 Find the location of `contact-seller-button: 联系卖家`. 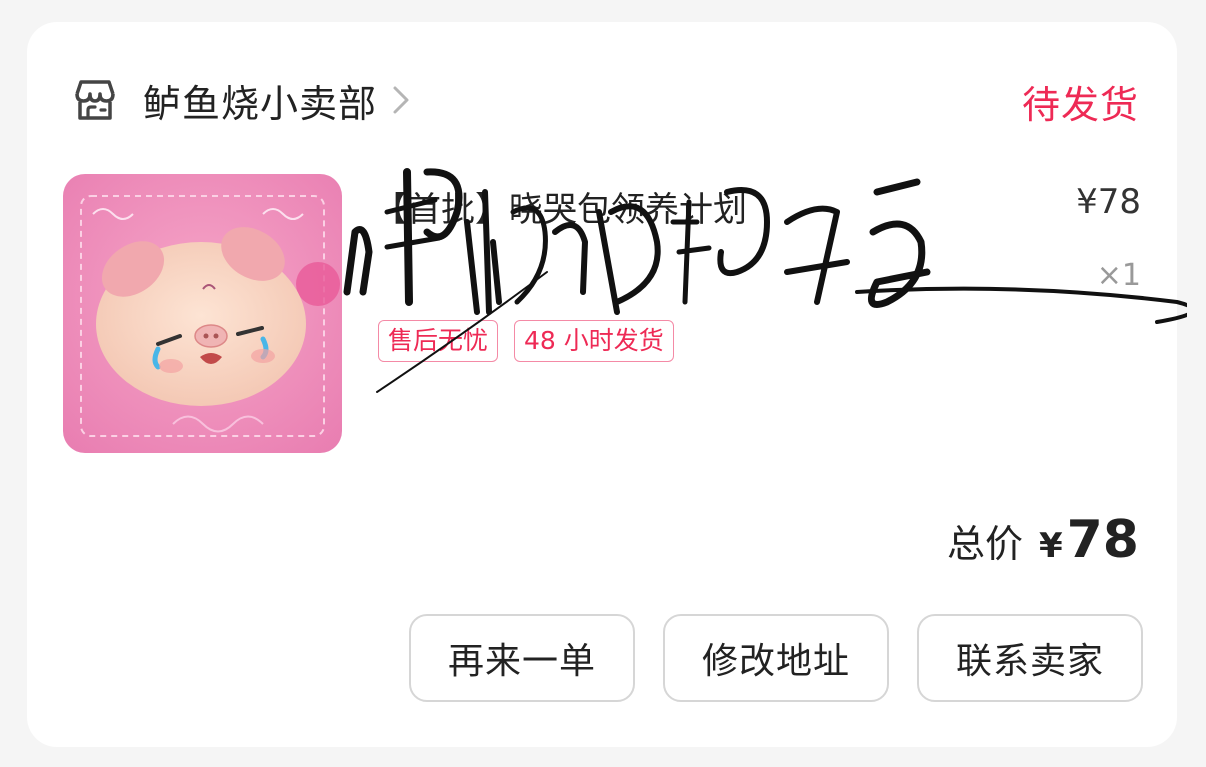

contact-seller-button: 联系卖家 is located at coordinates (1030, 658).